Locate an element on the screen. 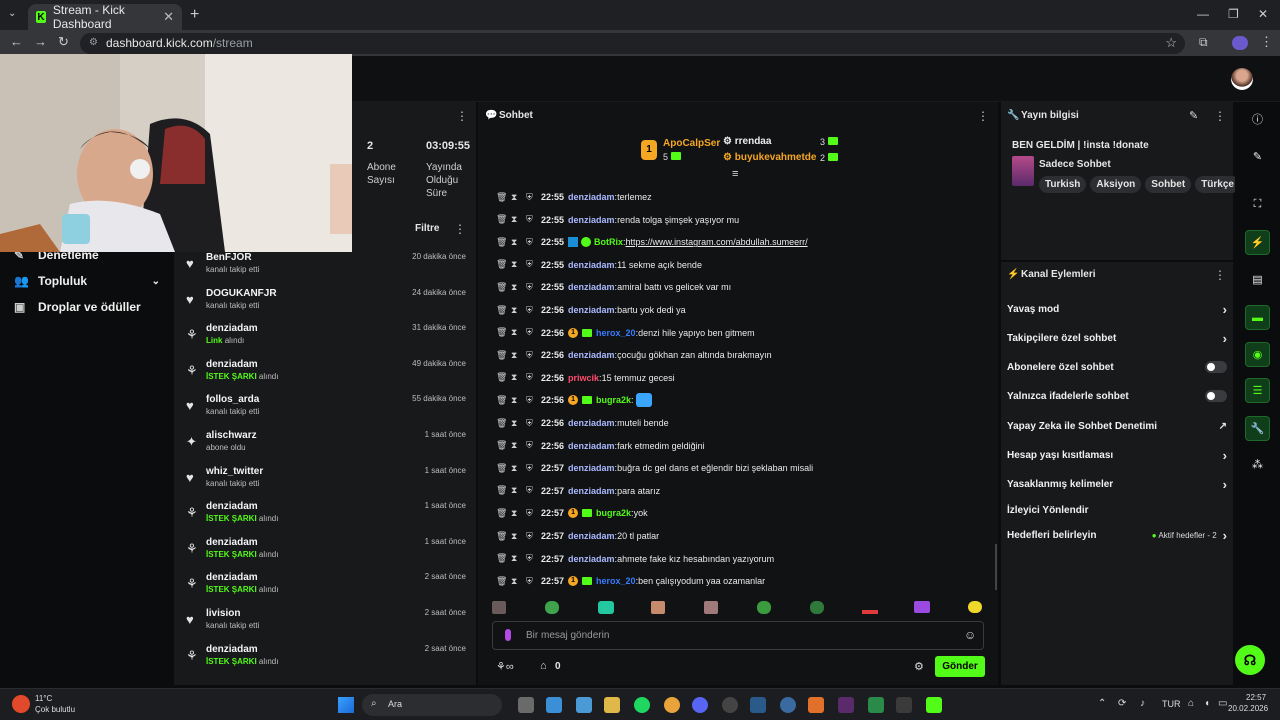  channel-action-item: Yasaklanmış kelimeler › is located at coordinates (1117, 484).